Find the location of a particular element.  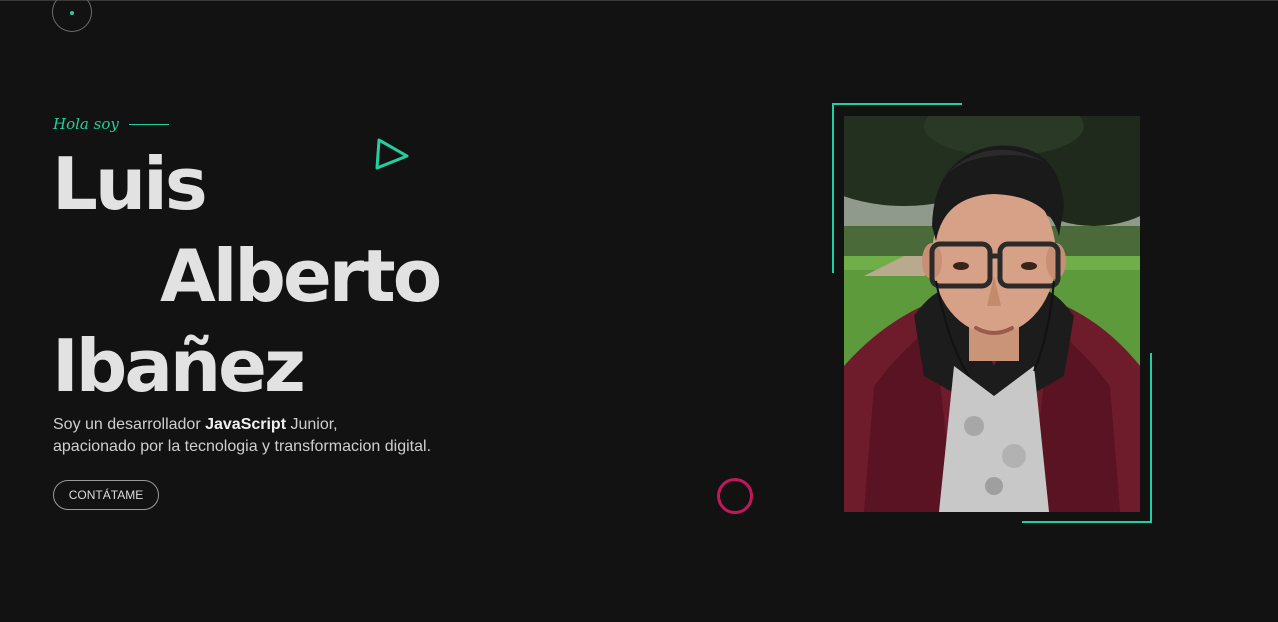

frame-corner-bottom-right-vertical is located at coordinates (1151, 438).